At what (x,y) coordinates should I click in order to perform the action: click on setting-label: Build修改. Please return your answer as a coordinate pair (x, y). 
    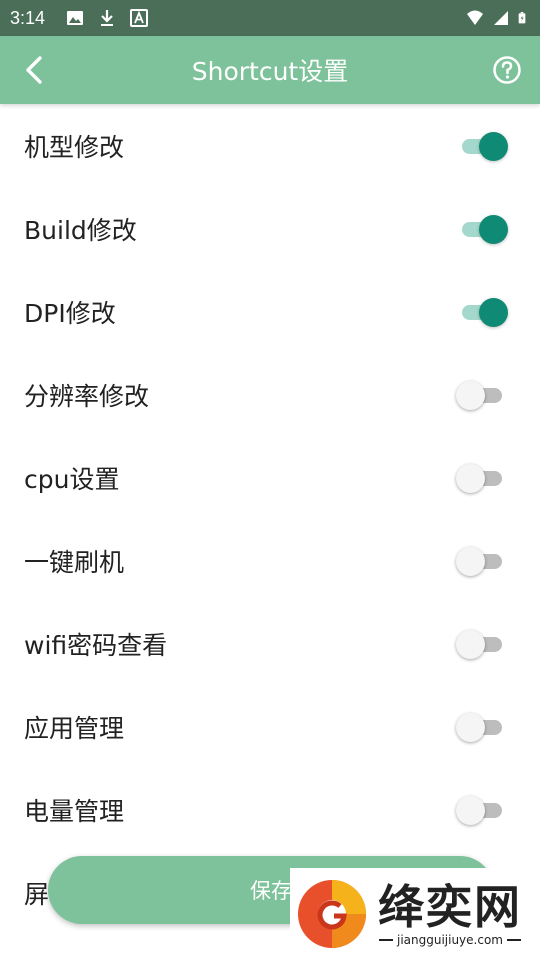
    Looking at the image, I should click on (80, 230).